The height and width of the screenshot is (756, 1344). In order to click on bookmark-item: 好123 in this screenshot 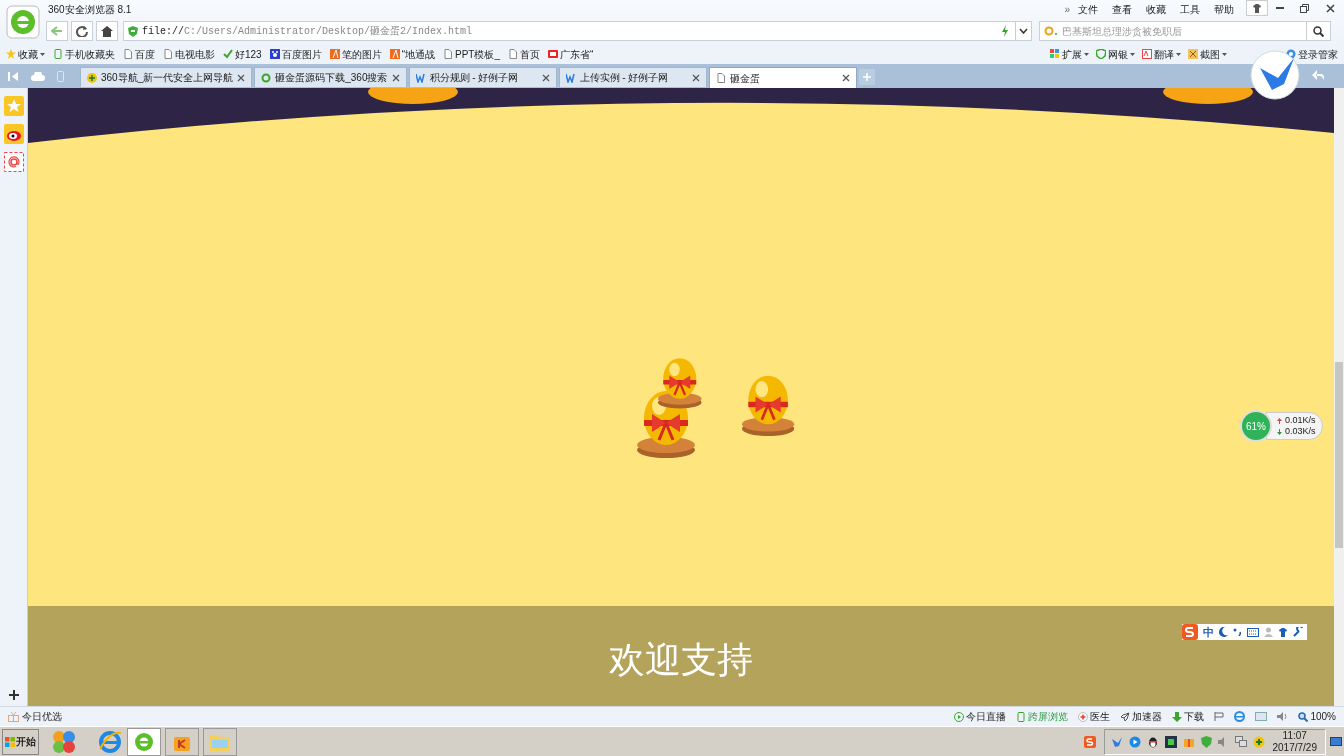, I will do `click(242, 54)`.